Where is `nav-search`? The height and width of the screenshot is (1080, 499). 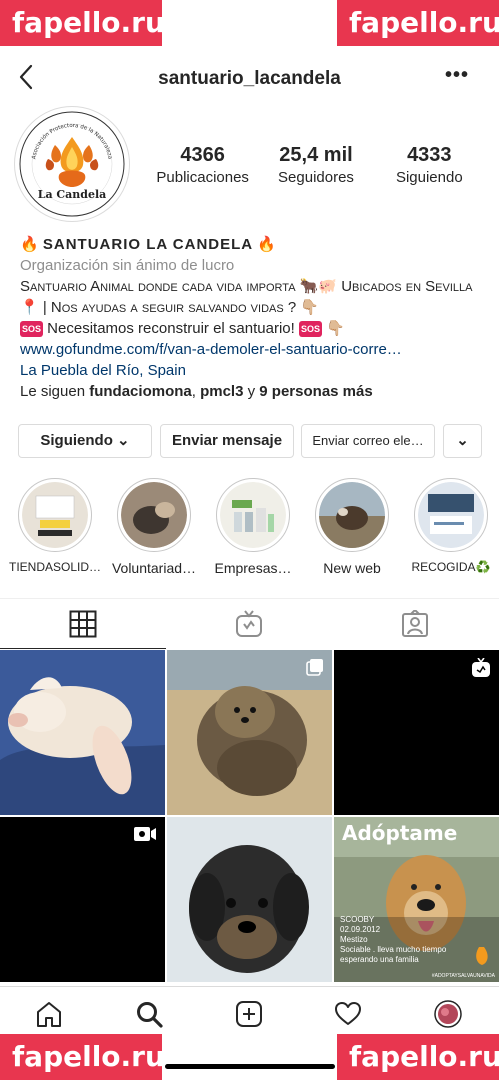 nav-search is located at coordinates (149, 1014).